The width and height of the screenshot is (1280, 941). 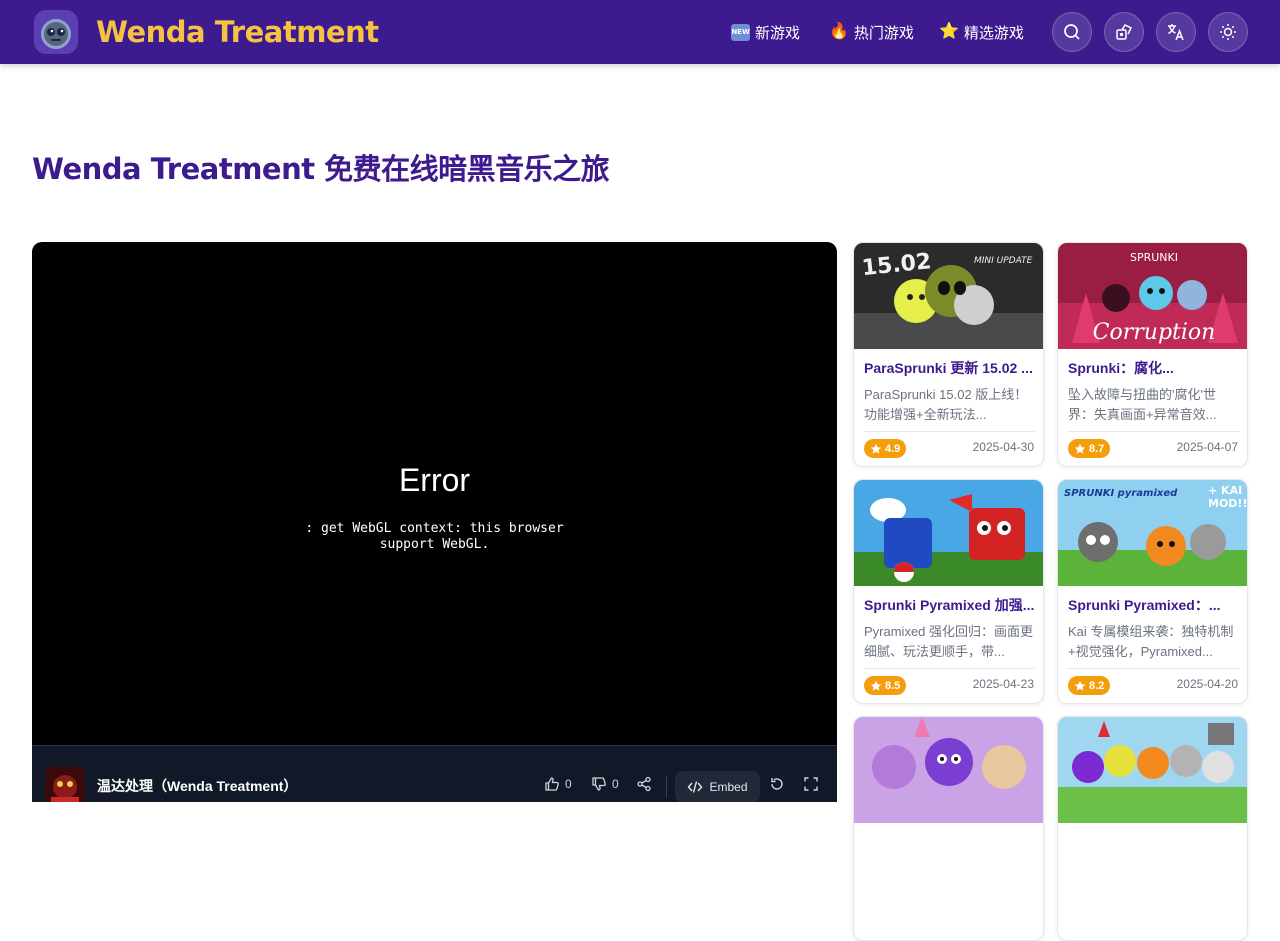 I want to click on game-card-image: 15.02 MINI UPDATE, so click(x=948, y=296).